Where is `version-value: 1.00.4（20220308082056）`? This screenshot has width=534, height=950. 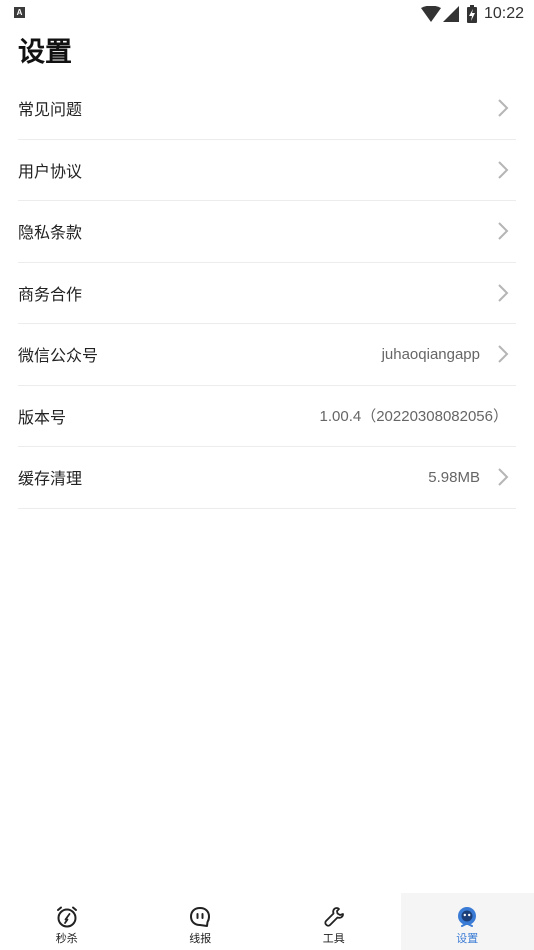 version-value: 1.00.4（20220308082056） is located at coordinates (414, 417).